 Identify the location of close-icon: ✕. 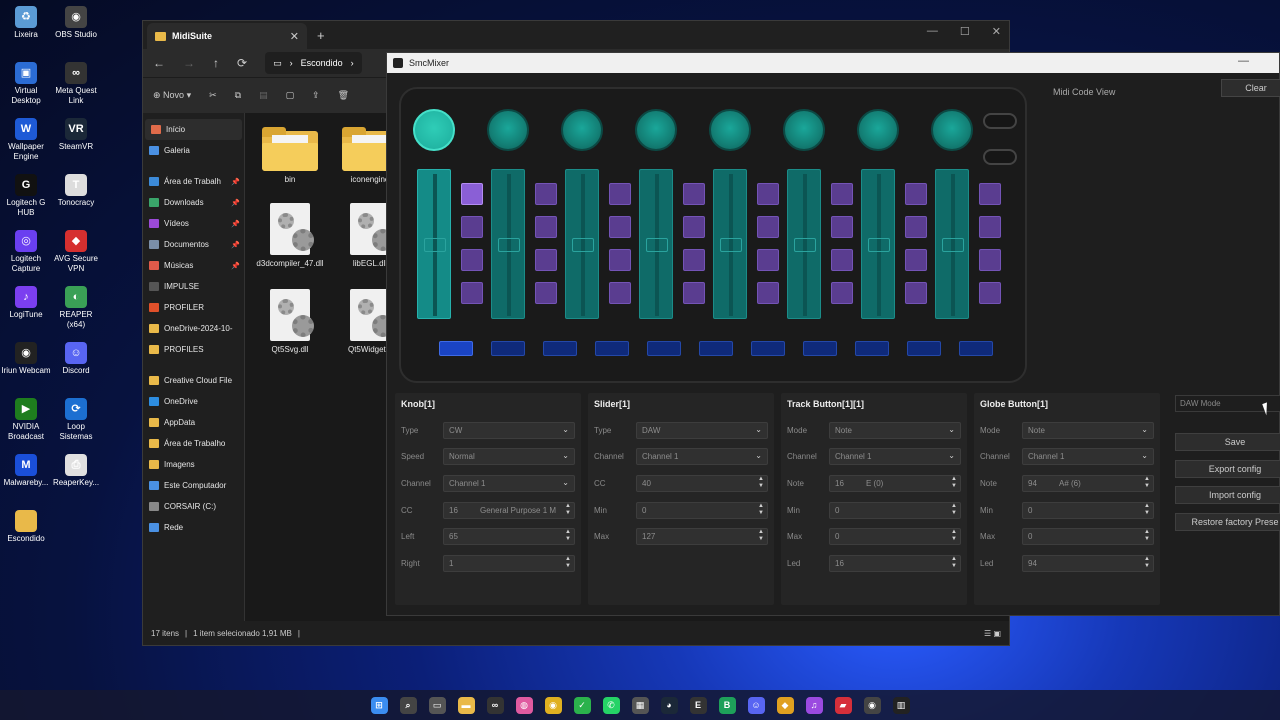
(996, 31).